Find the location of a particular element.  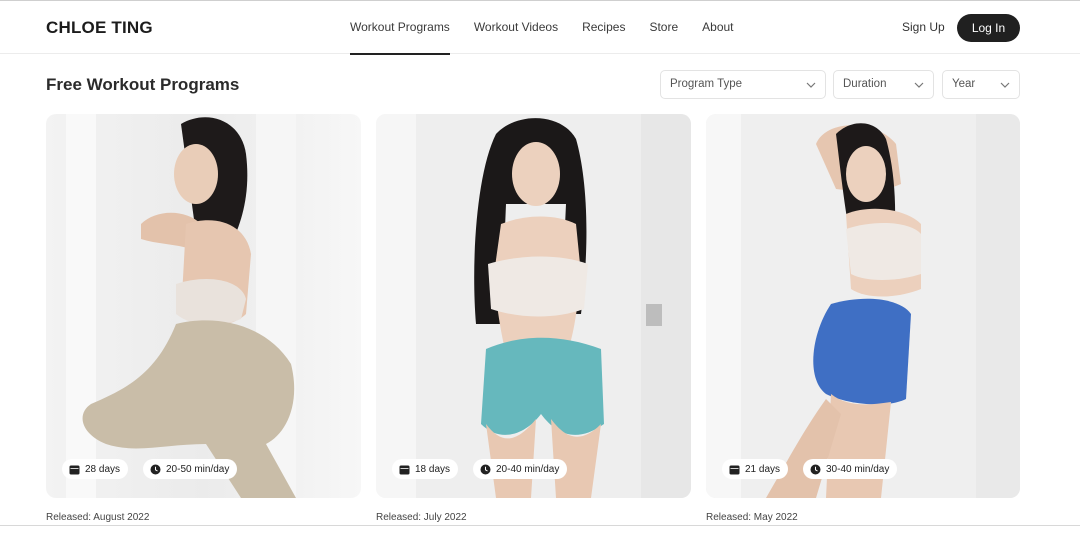

duration-days-badge: 21 days is located at coordinates (755, 469).